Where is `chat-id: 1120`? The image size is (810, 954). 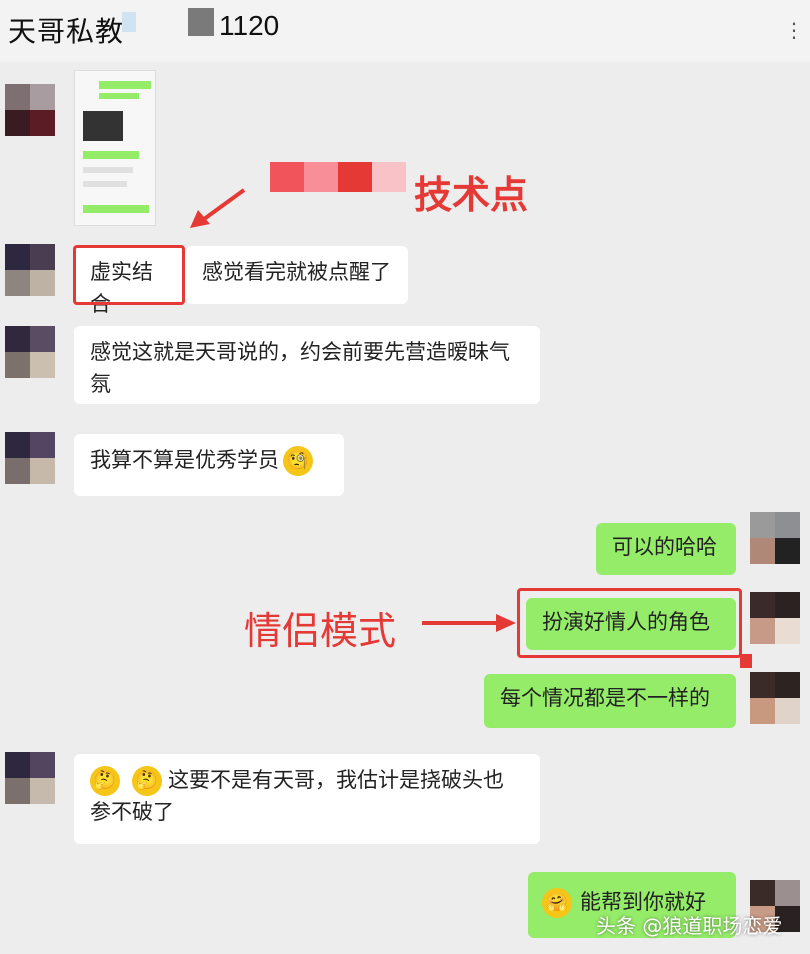
chat-id: 1120 is located at coordinates (249, 25).